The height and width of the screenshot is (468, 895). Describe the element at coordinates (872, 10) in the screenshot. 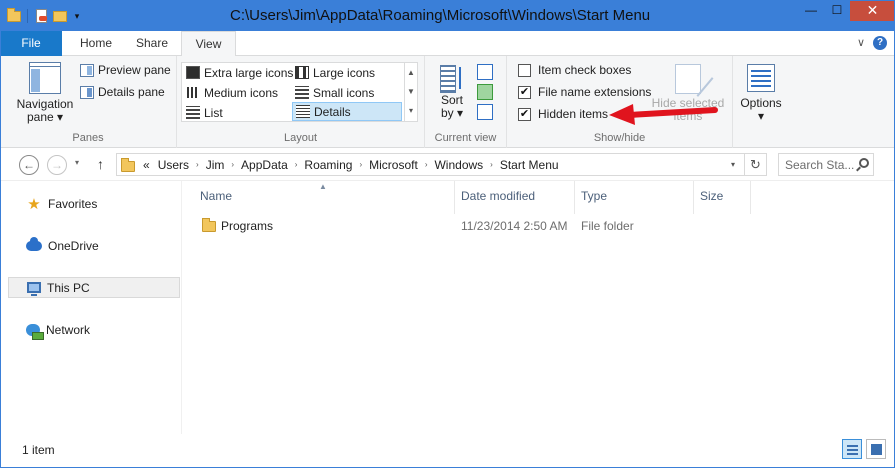

I see `close-button: ✕` at that location.